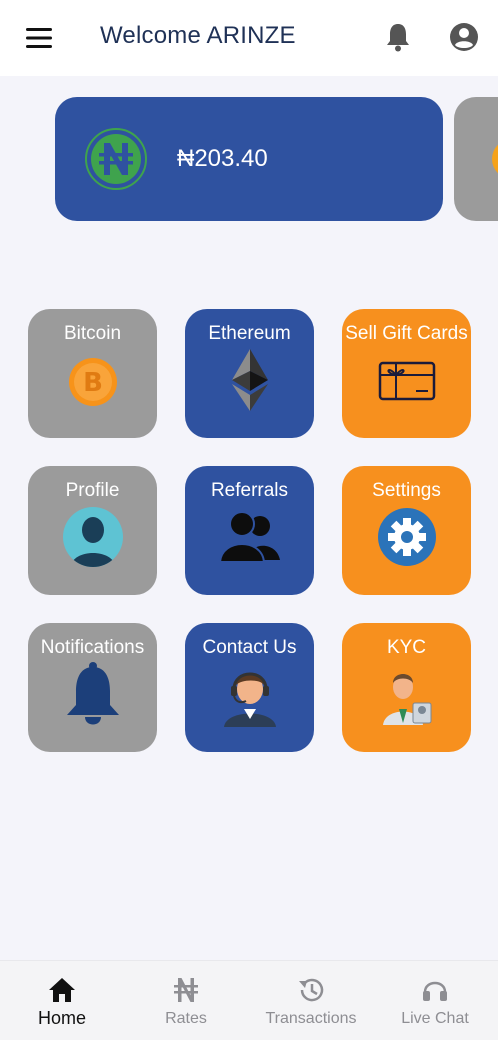 Image resolution: width=498 pixels, height=1040 pixels. I want to click on nav-home: Home, so click(62, 1000).